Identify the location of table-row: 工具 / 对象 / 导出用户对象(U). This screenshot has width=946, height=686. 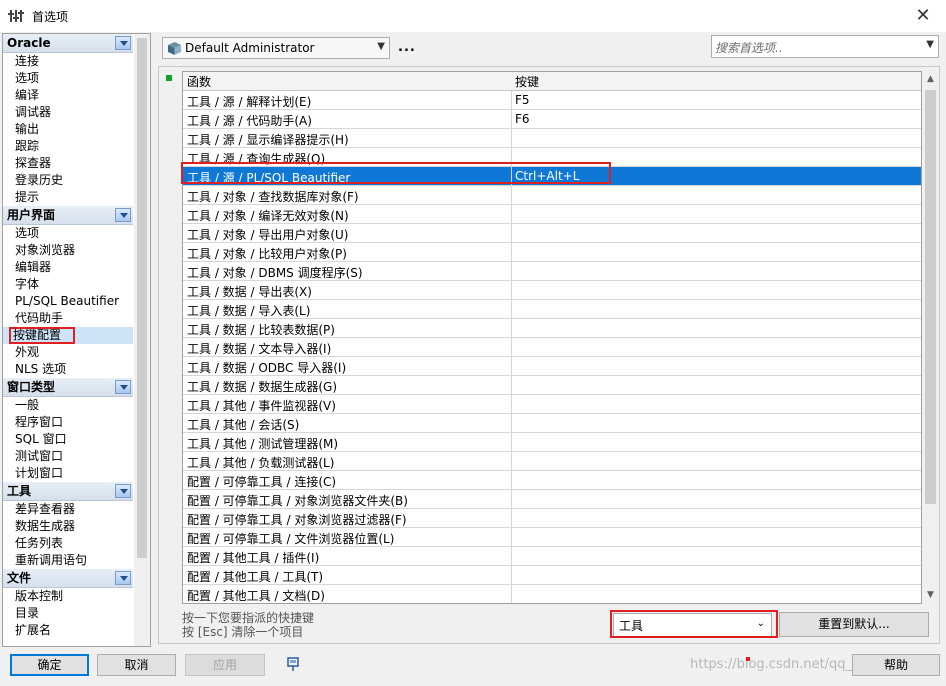
(552, 233).